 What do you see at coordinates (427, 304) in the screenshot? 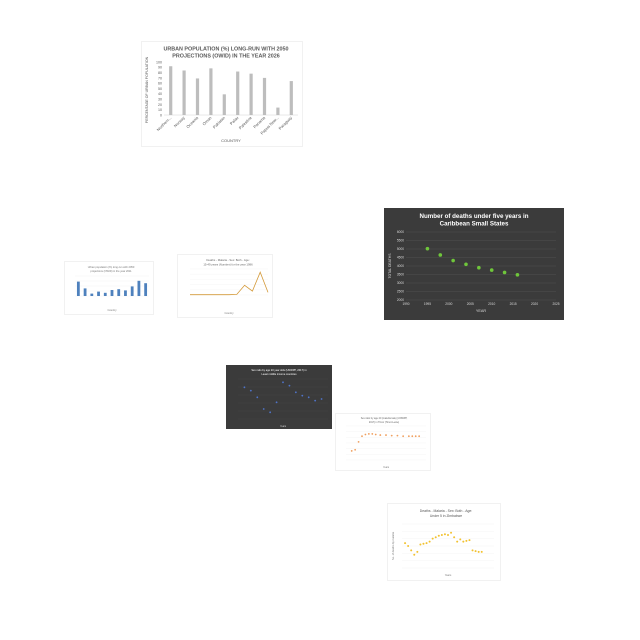
I see `x-tick-label: 1995` at bounding box center [427, 304].